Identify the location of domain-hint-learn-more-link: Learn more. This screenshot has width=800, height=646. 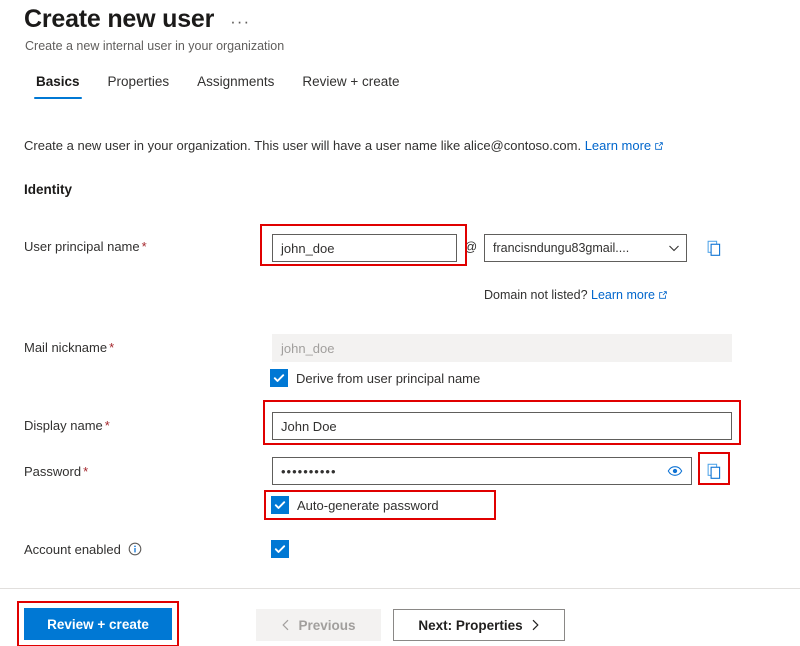
(623, 295).